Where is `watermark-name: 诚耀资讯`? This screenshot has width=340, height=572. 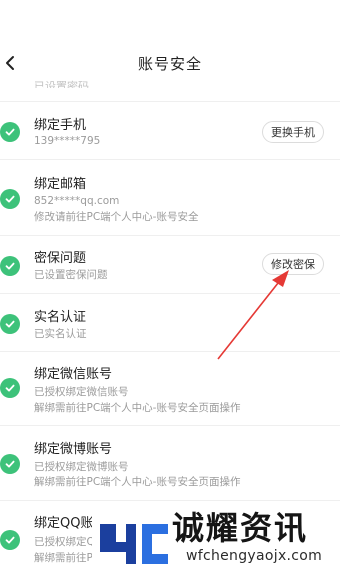
watermark-name: 诚耀资讯 is located at coordinates (240, 528).